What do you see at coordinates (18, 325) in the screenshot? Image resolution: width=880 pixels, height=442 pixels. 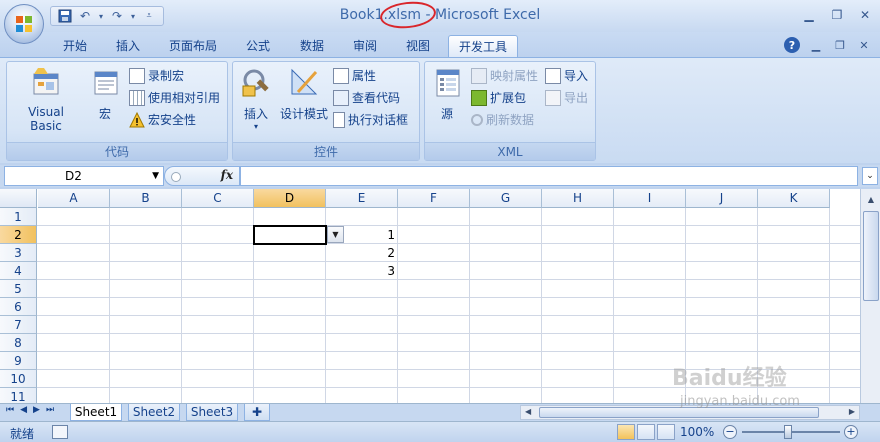 I see `row-header-7: 7` at bounding box center [18, 325].